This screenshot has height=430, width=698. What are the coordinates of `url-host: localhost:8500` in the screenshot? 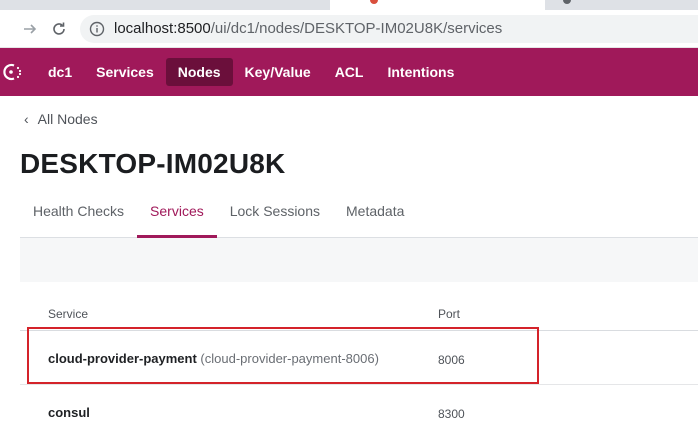 It's located at (162, 28).